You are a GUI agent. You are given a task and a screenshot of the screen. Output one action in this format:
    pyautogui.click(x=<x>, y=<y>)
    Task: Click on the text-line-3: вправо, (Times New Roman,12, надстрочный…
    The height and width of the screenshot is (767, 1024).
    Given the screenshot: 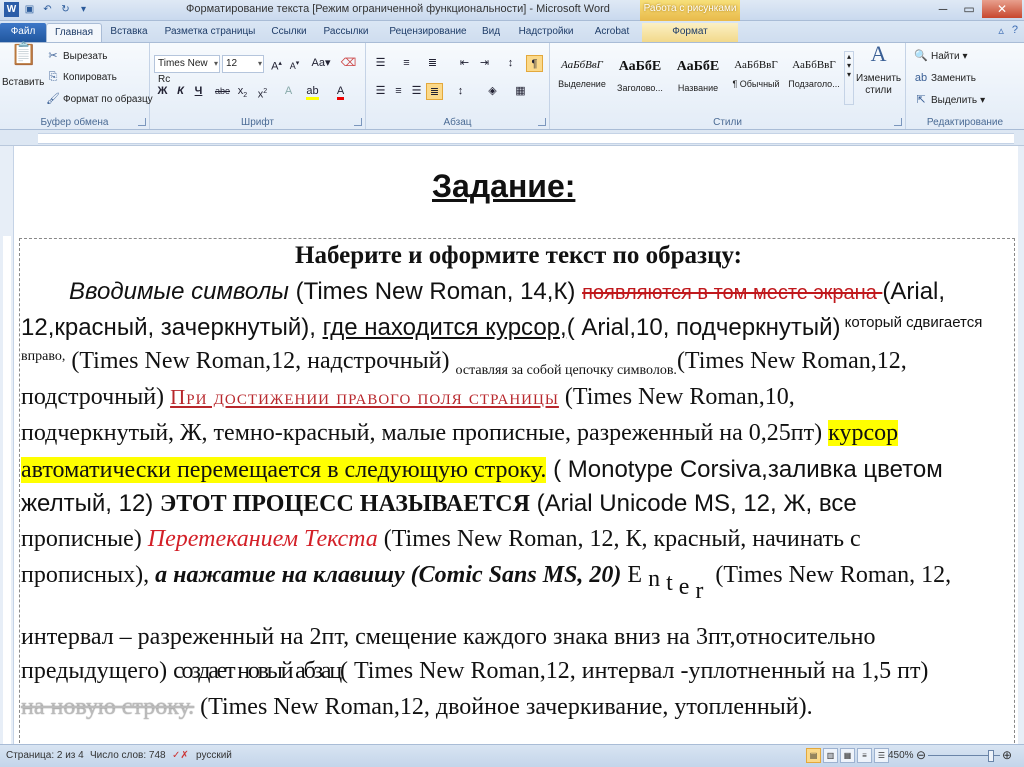 What is the action you would take?
    pyautogui.click(x=464, y=363)
    